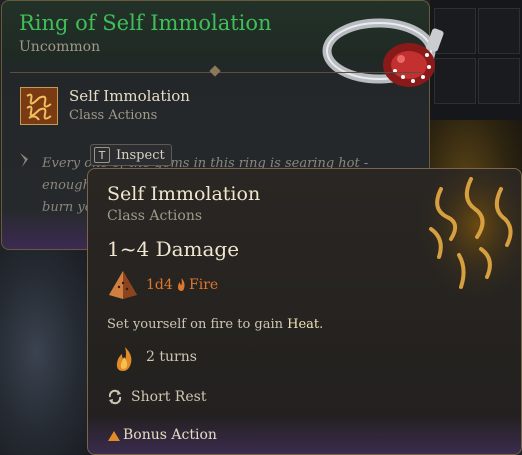 The image size is (522, 455). I want to click on description-text: Set yourself on fire to gain, so click(197, 324).